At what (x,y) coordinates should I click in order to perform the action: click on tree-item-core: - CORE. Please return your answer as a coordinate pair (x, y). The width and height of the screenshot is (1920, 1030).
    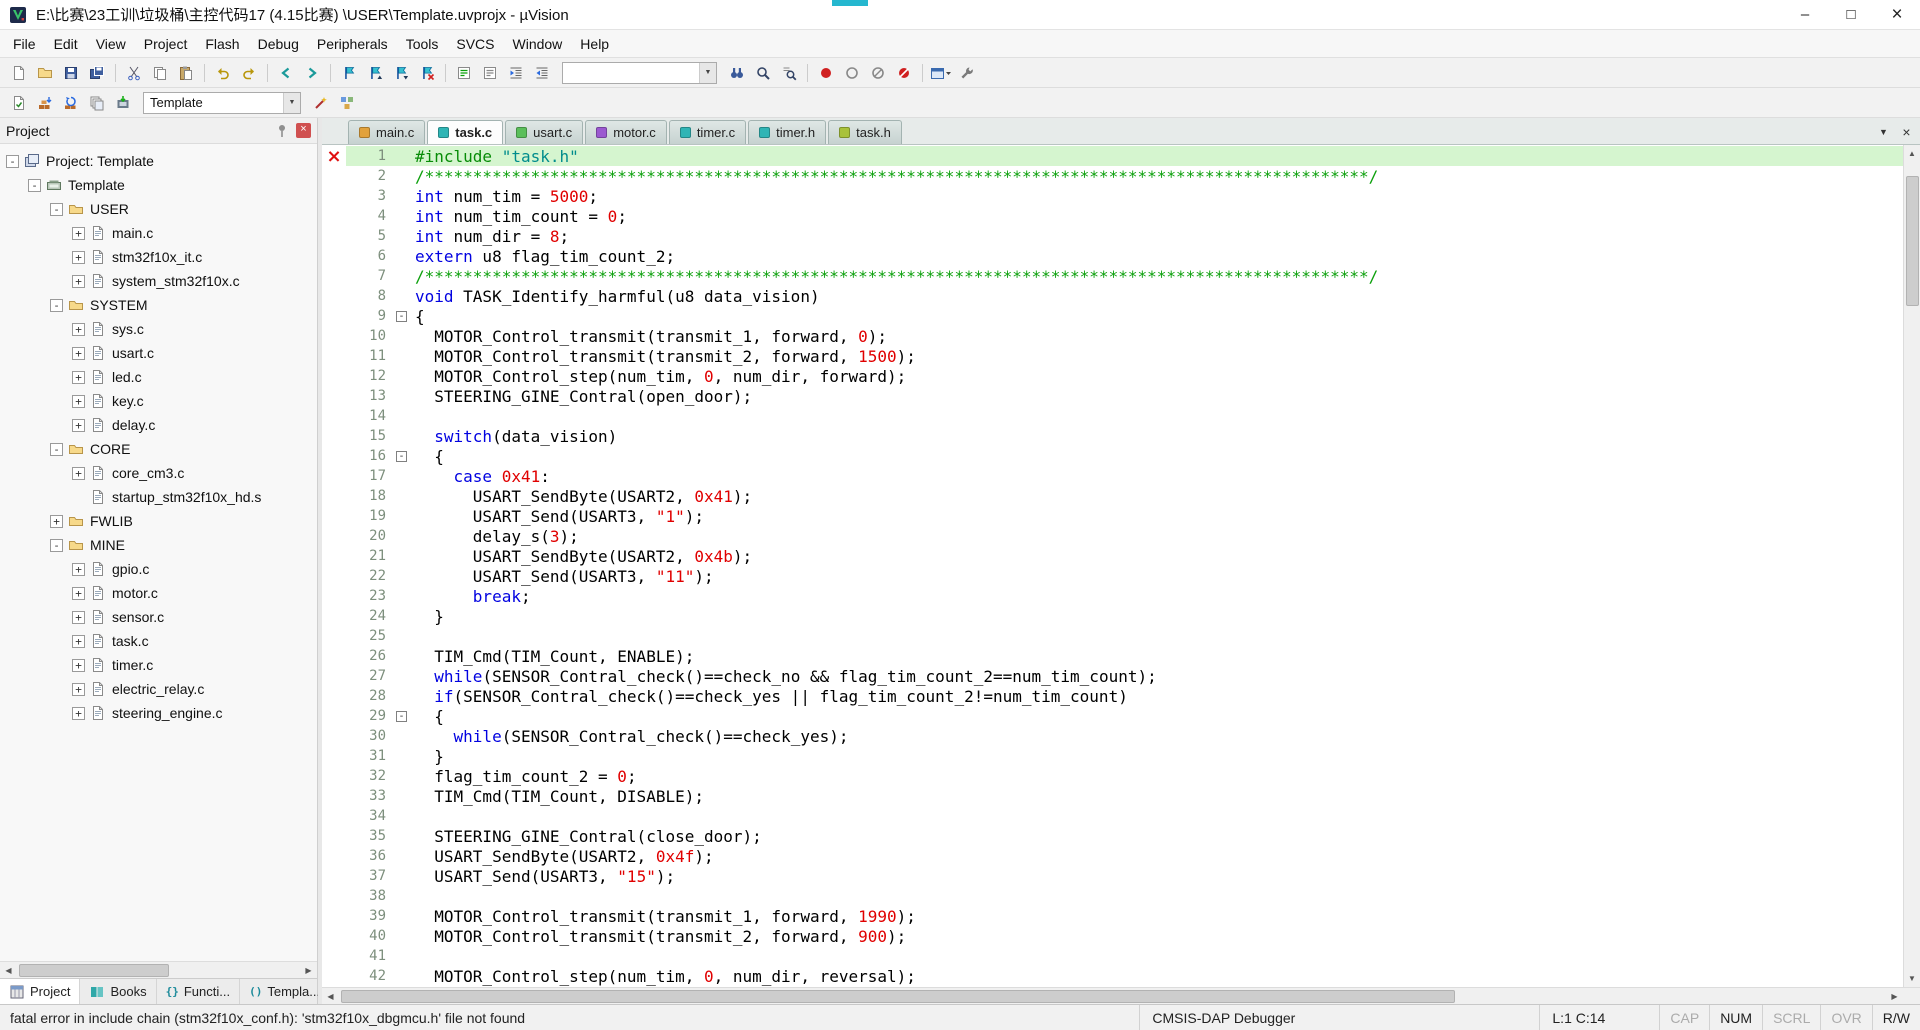
    Looking at the image, I should click on (158, 449).